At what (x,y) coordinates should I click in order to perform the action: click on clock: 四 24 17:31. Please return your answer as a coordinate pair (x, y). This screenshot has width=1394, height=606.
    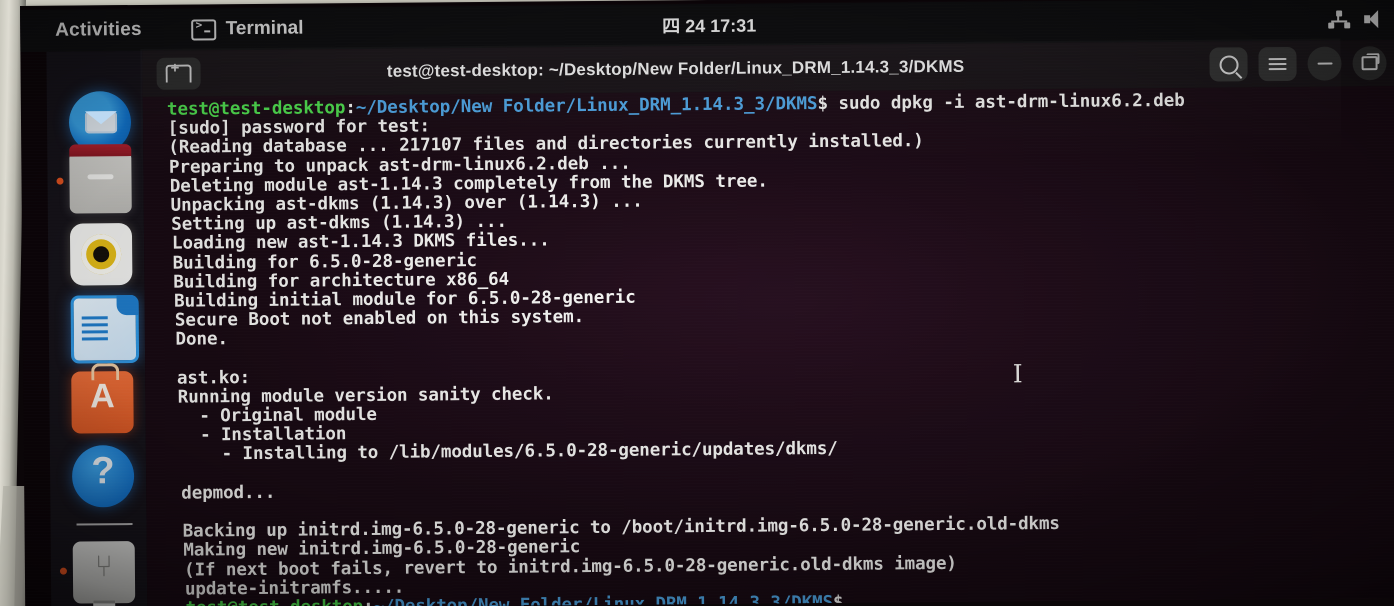
    Looking at the image, I should click on (709, 25).